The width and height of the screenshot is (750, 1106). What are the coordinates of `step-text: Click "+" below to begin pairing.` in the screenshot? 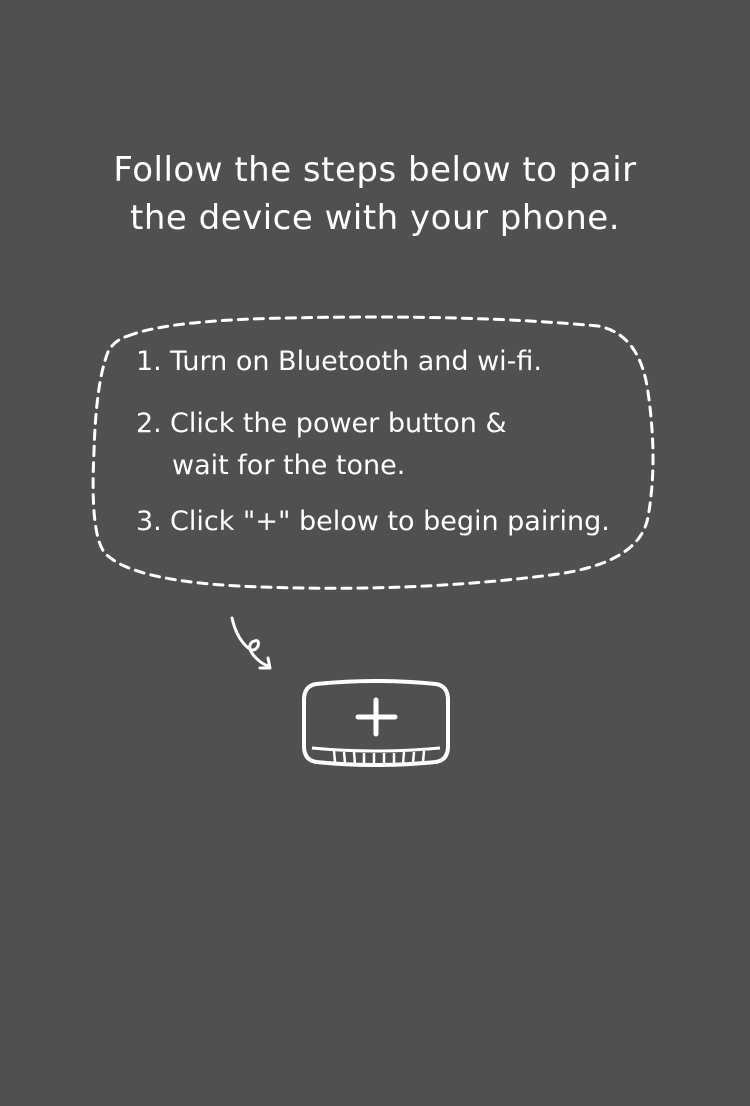 It's located at (390, 521).